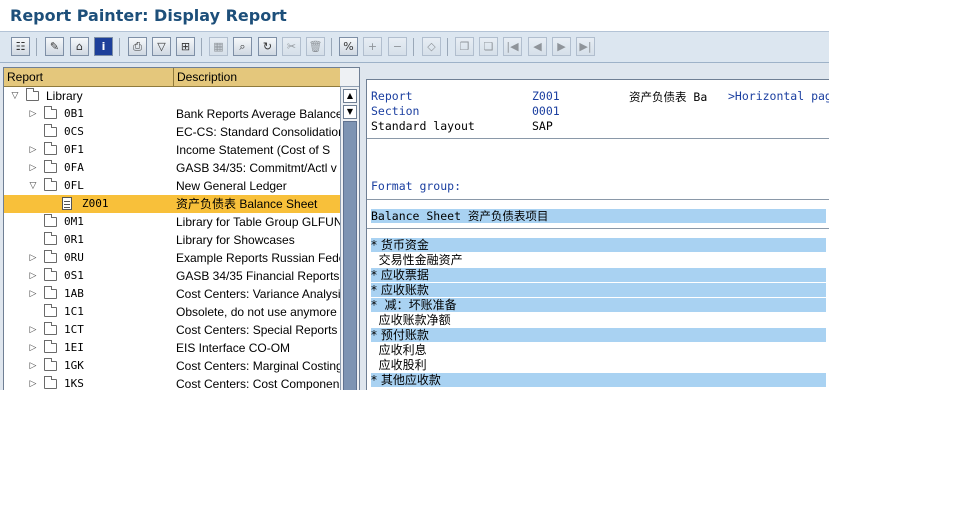  Describe the element at coordinates (172, 258) in the screenshot. I see `tree-row: ▷ 0RU Example Reports Russian Fede` at that location.